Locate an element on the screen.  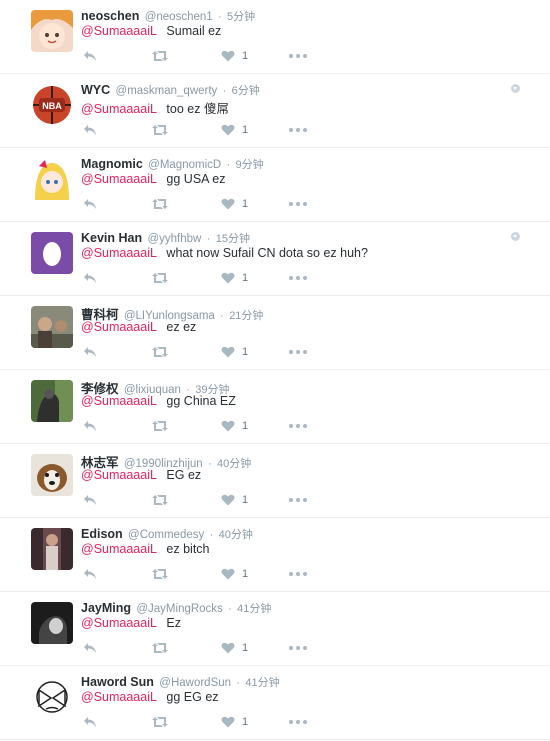
username: @JayMingRocks is located at coordinates (179, 609).